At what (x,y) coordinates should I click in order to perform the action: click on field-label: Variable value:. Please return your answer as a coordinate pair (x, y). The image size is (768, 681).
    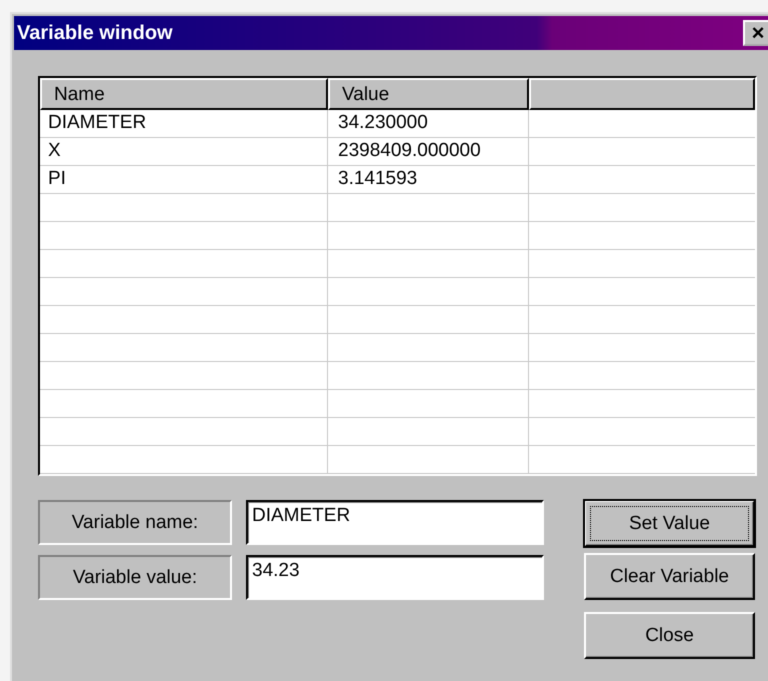
    Looking at the image, I should click on (135, 577).